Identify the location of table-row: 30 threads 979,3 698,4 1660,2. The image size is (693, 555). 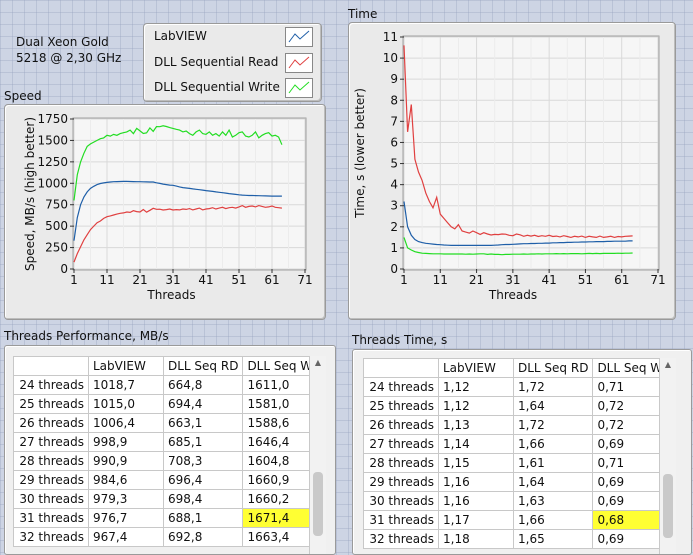
(170, 499).